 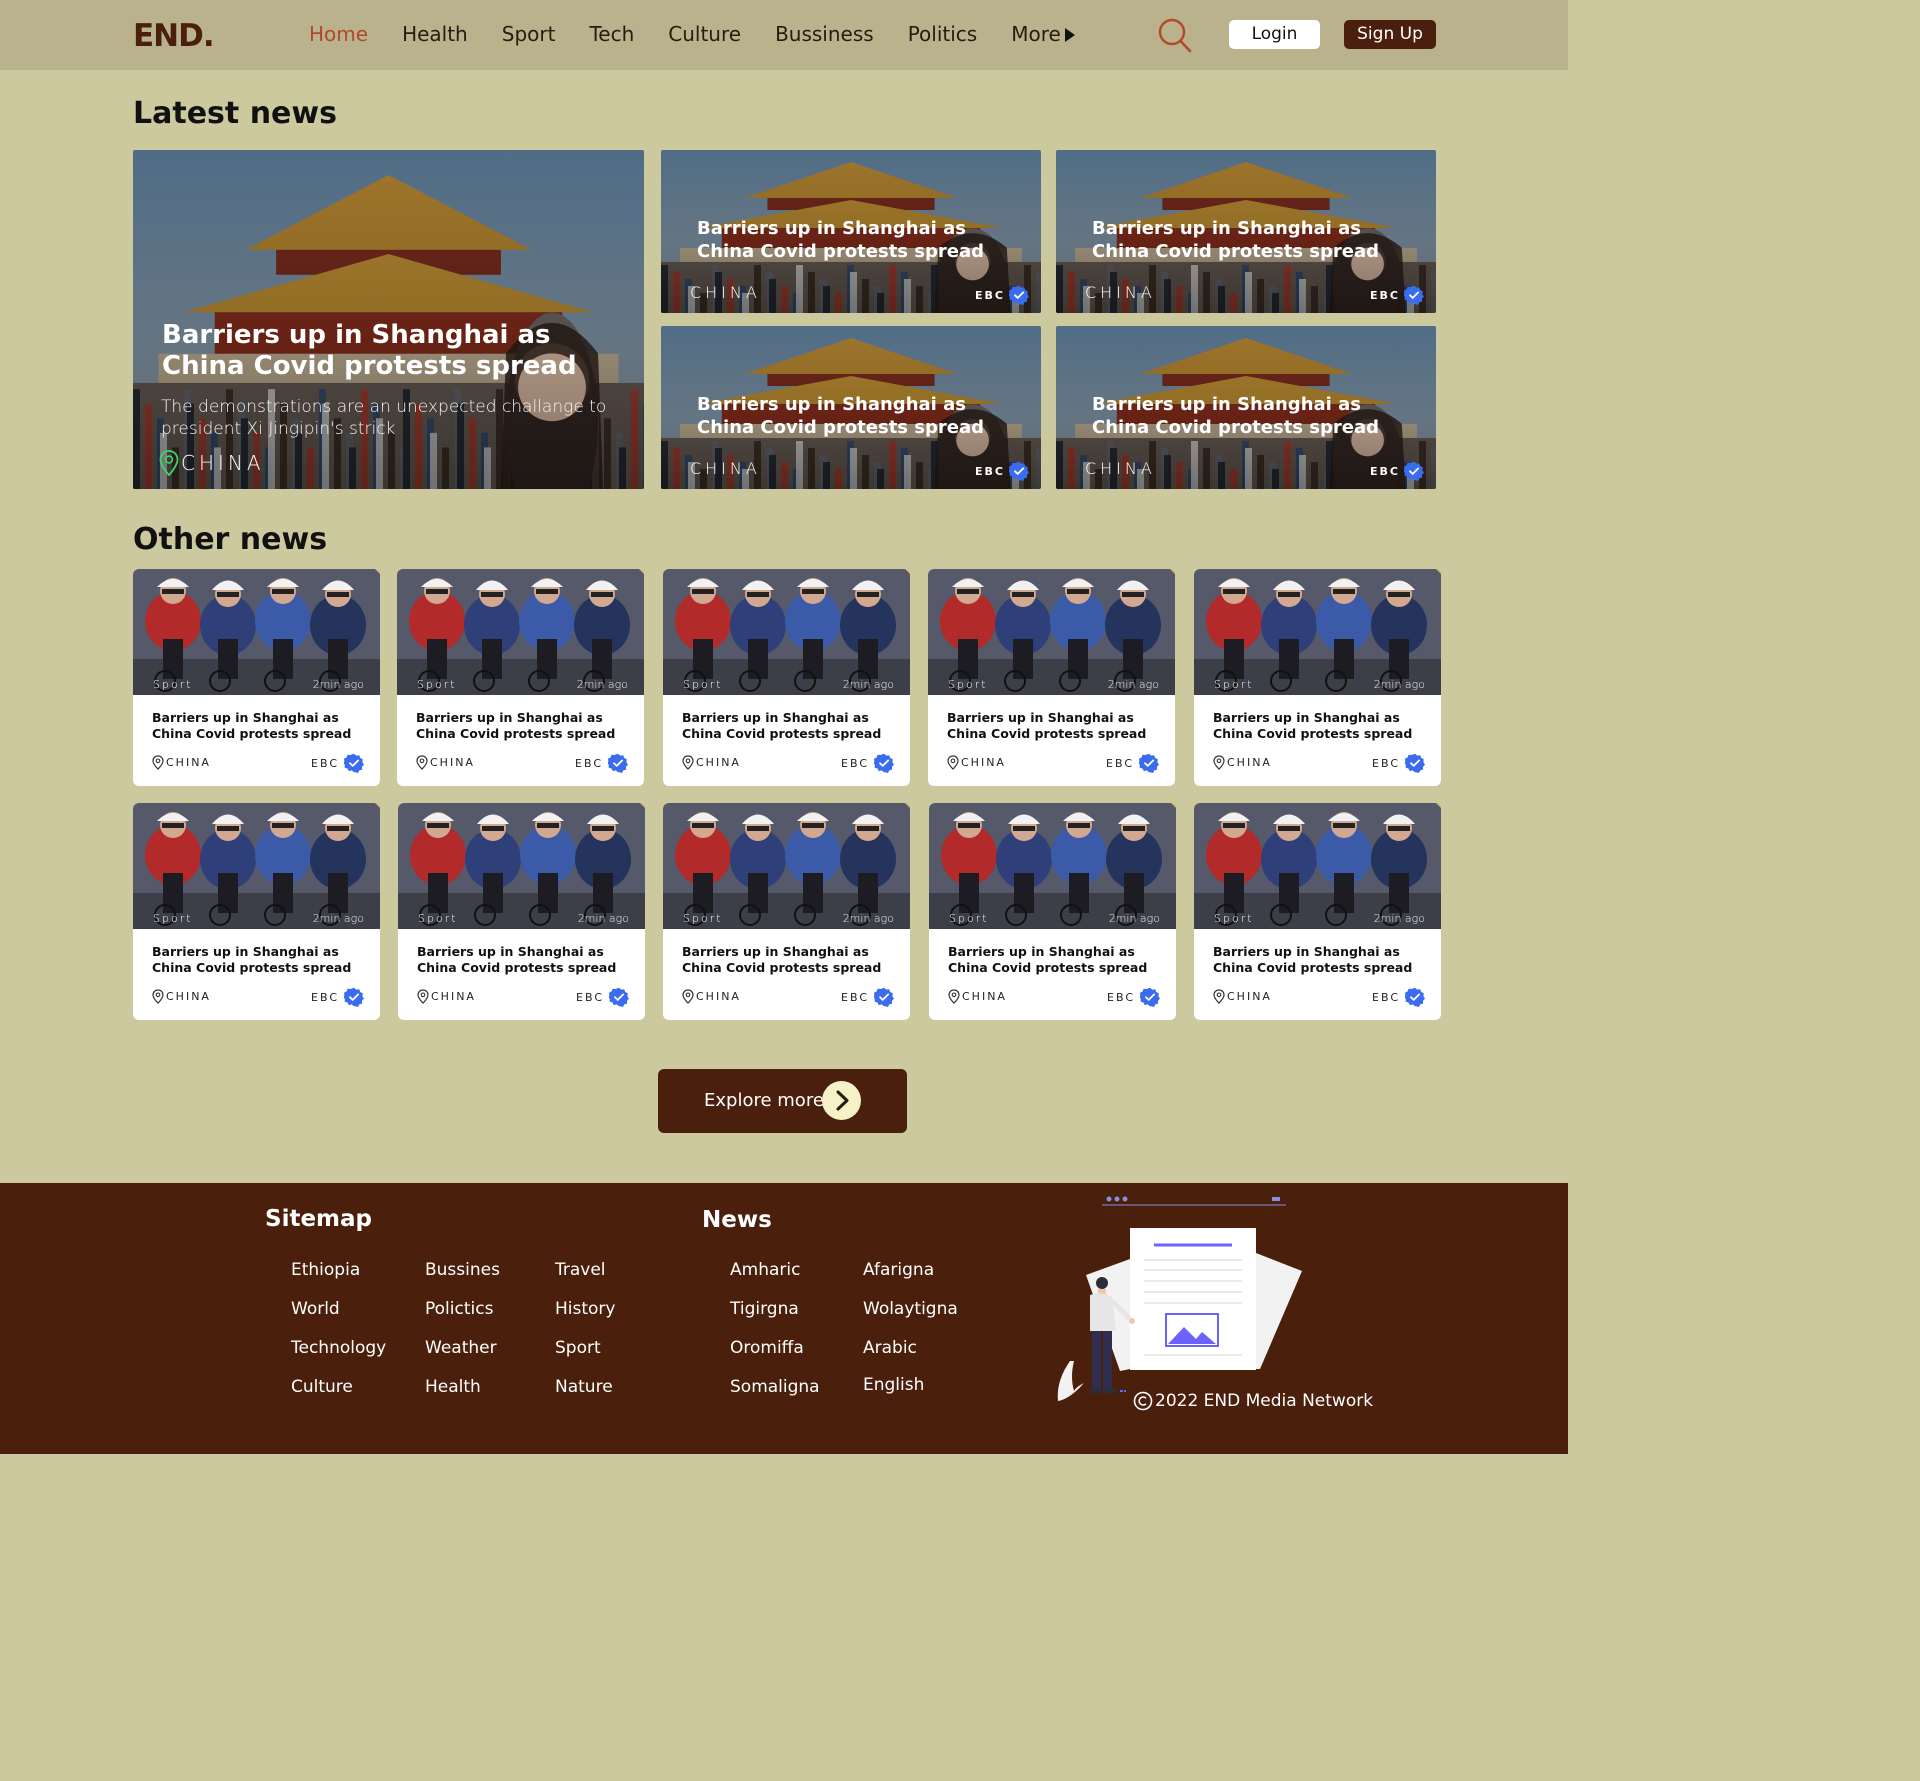 I want to click on explore-more-label: Explore more, so click(x=764, y=1100).